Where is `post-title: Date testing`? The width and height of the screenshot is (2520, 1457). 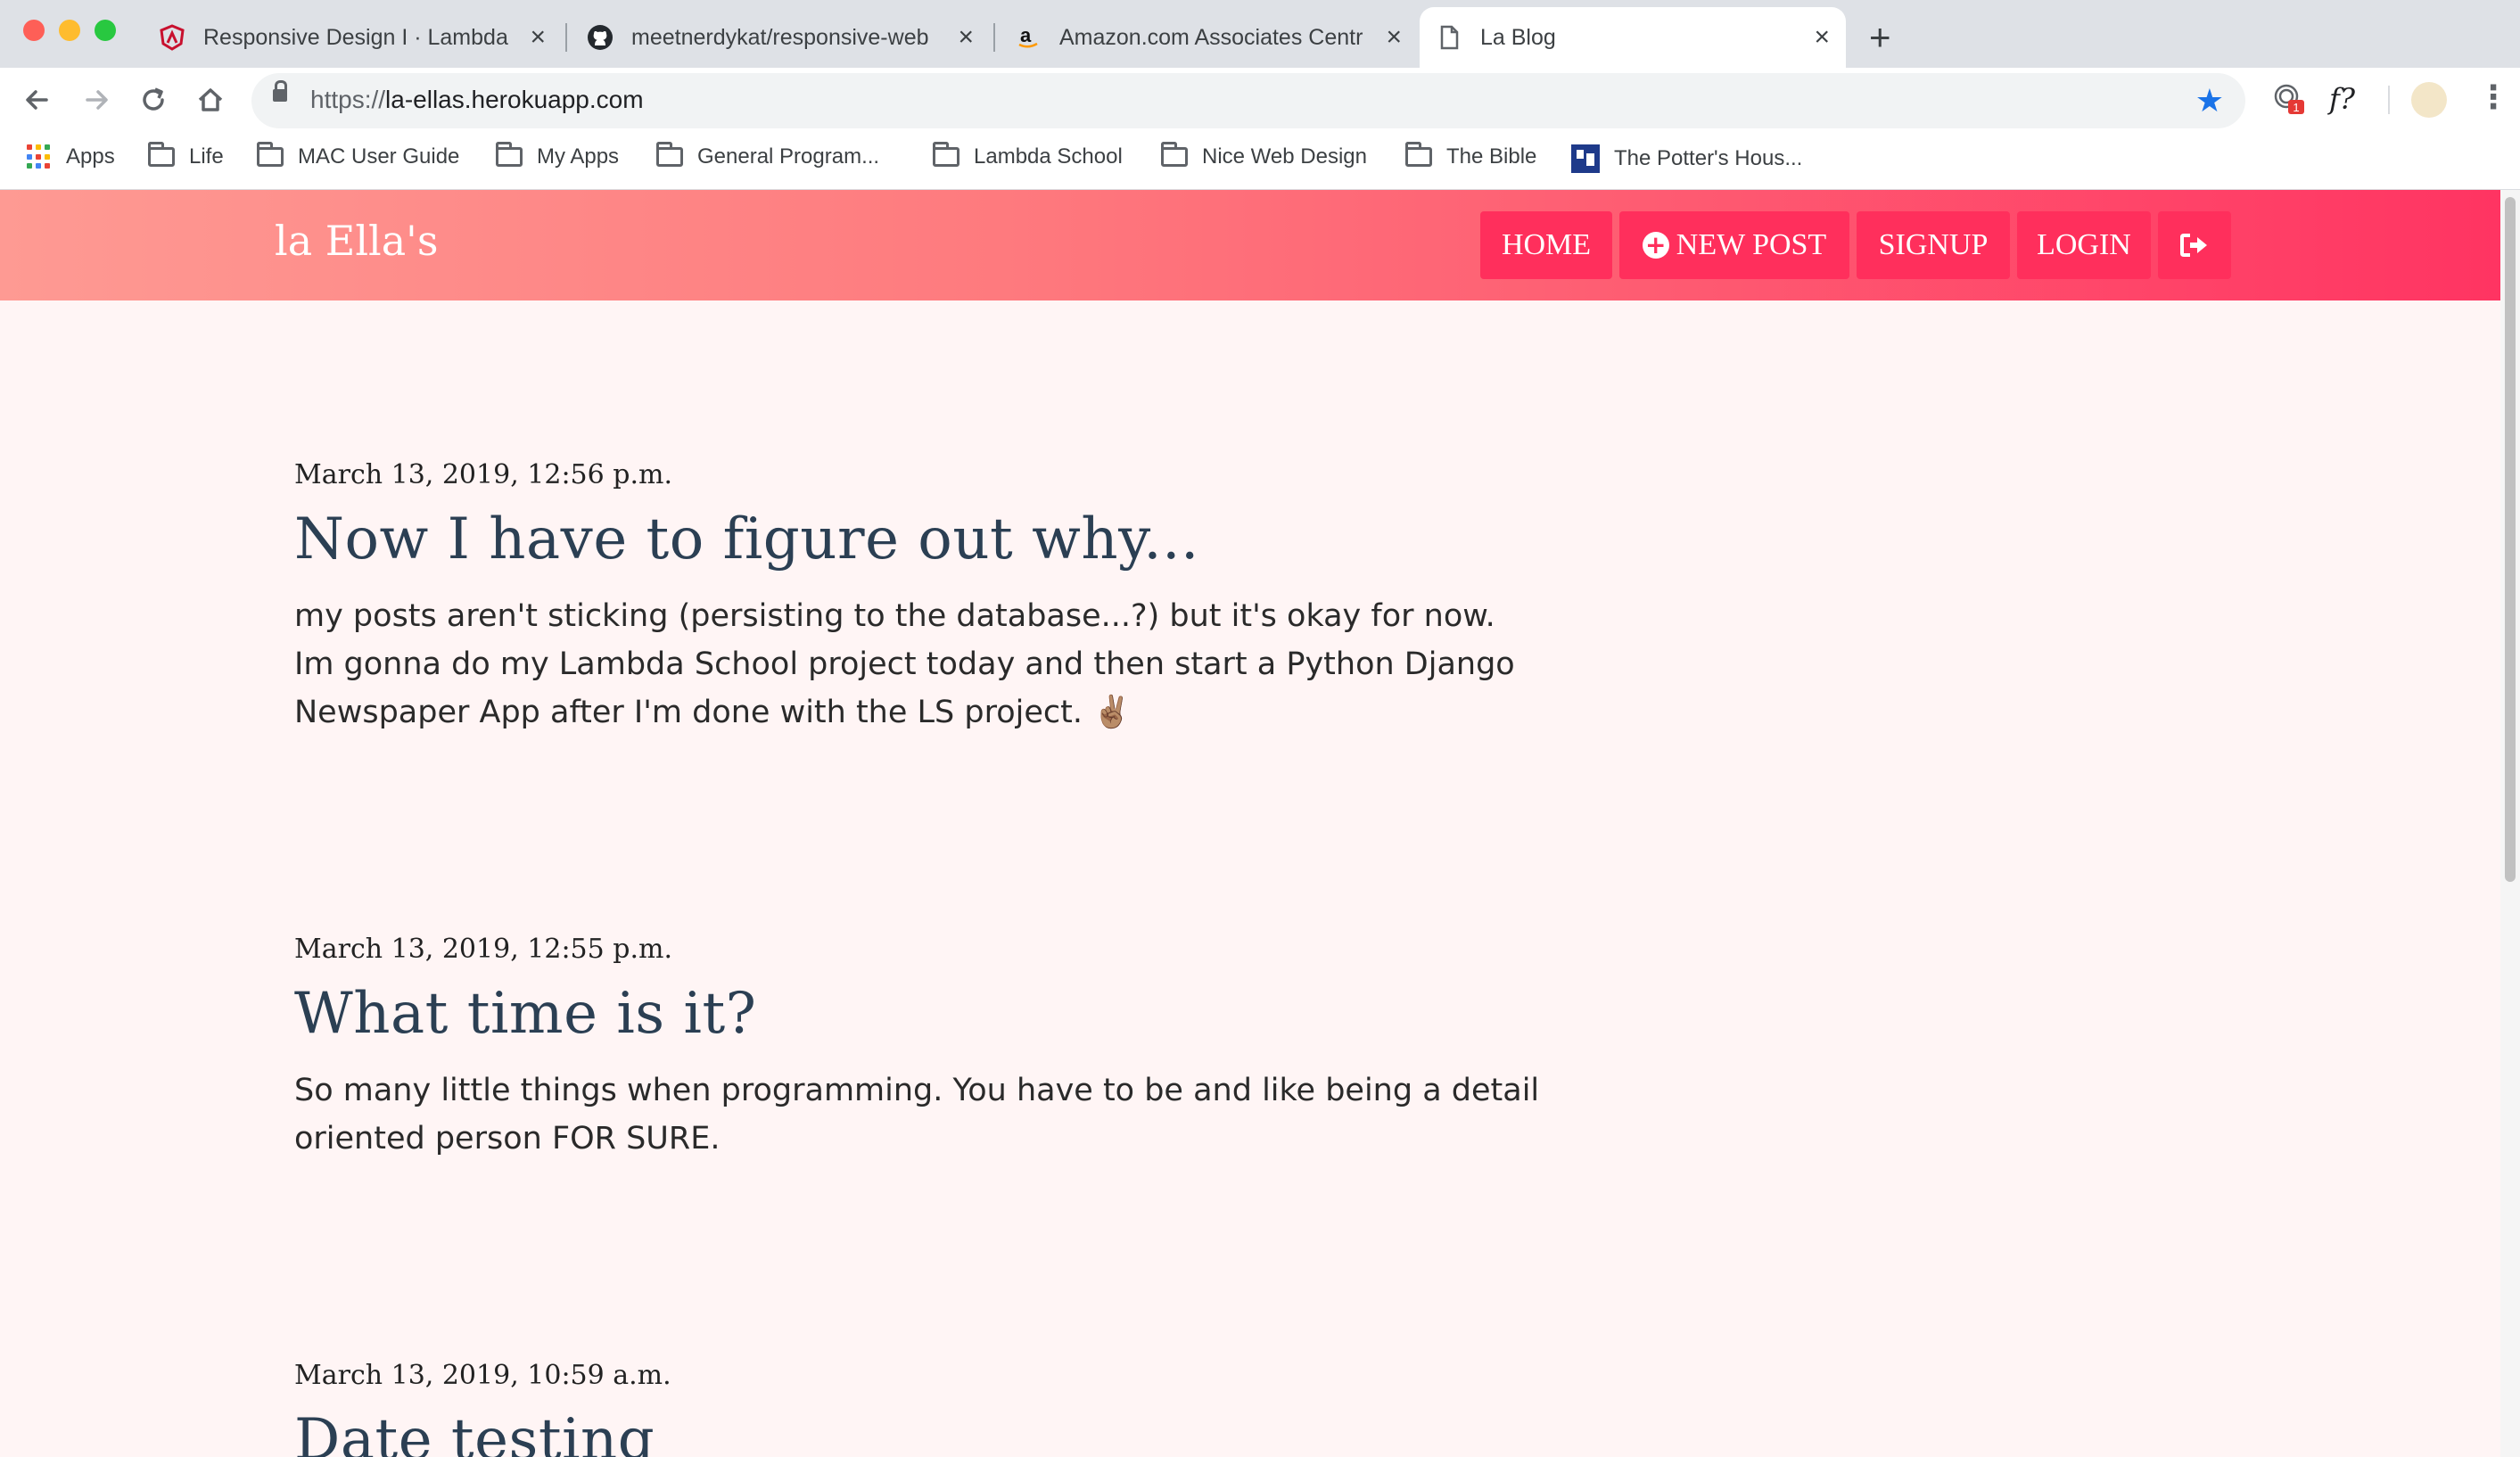
post-title: Date testing is located at coordinates (918, 1432).